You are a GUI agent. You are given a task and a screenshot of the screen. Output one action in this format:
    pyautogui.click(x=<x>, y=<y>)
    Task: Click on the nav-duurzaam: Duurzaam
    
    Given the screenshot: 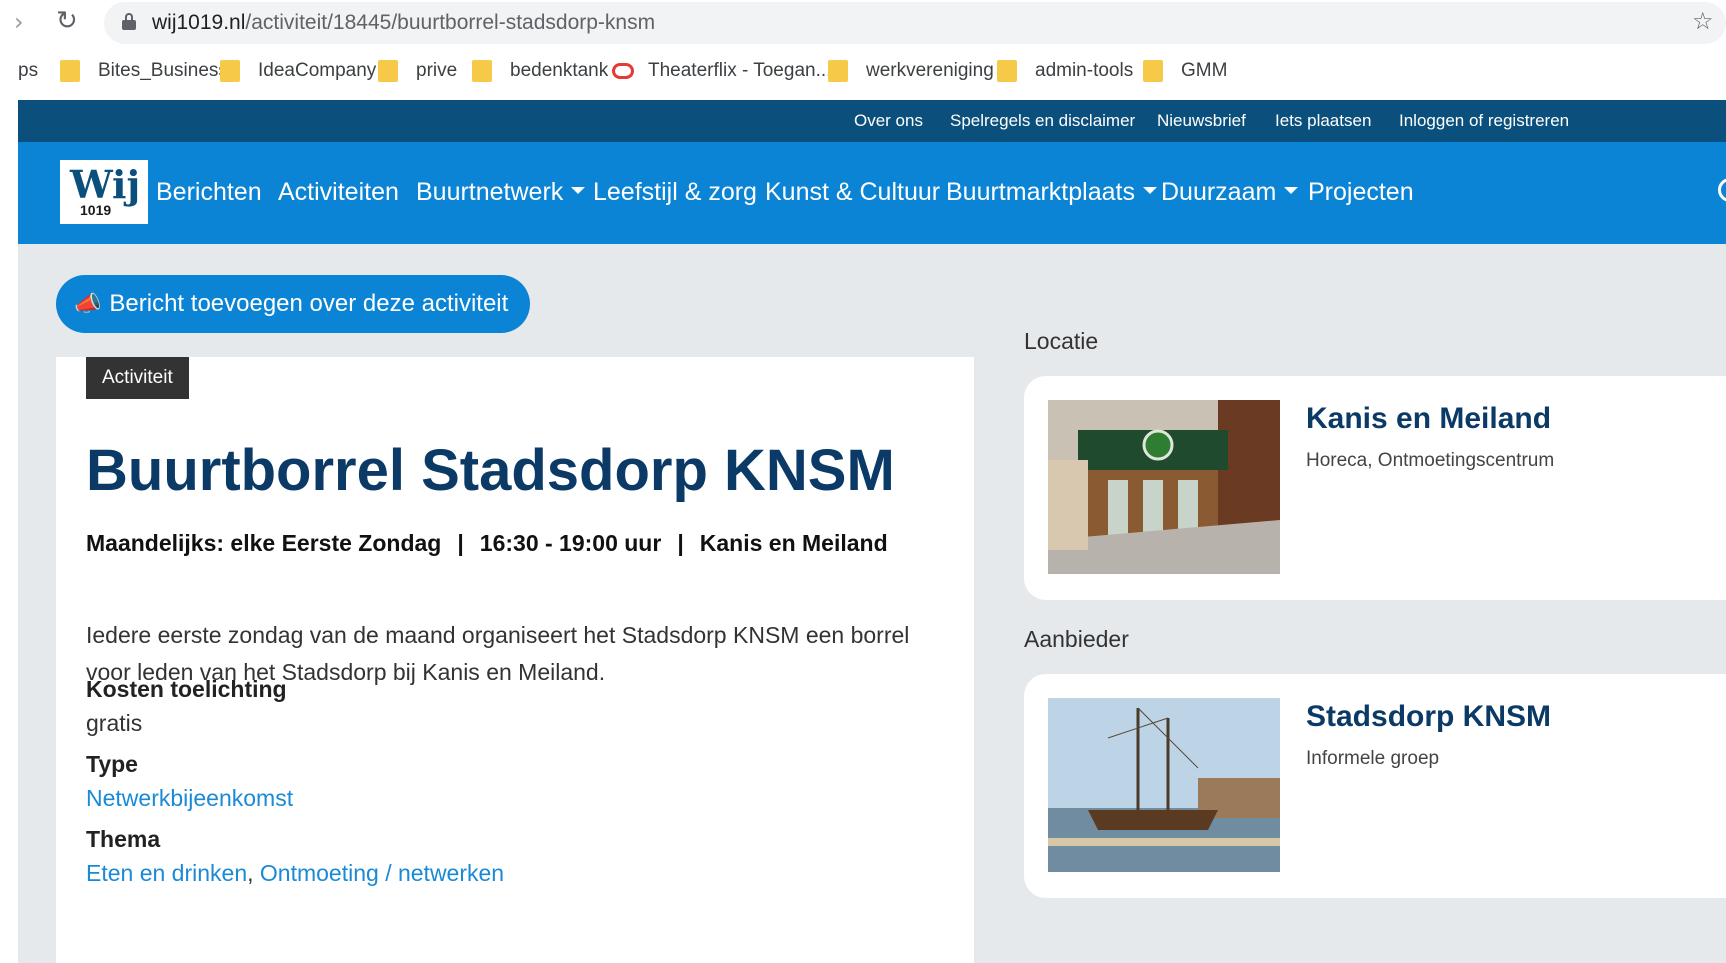 What is the action you would take?
    pyautogui.click(x=1230, y=192)
    